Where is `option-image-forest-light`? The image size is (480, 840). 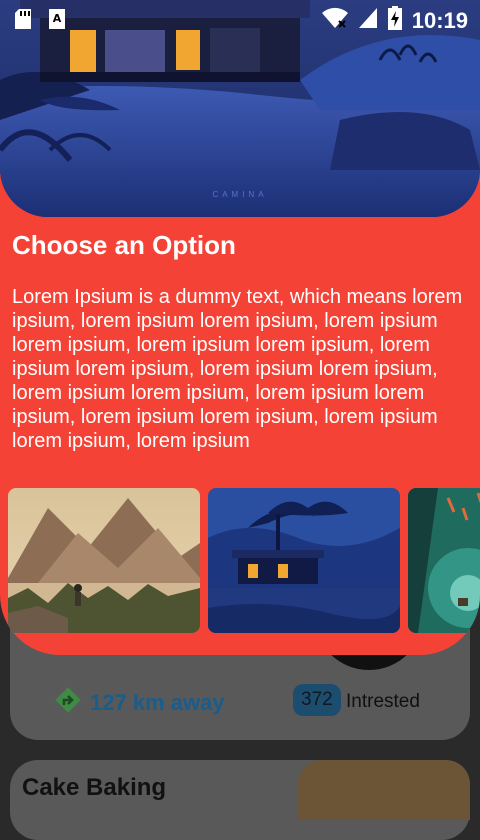 option-image-forest-light is located at coordinates (444, 560).